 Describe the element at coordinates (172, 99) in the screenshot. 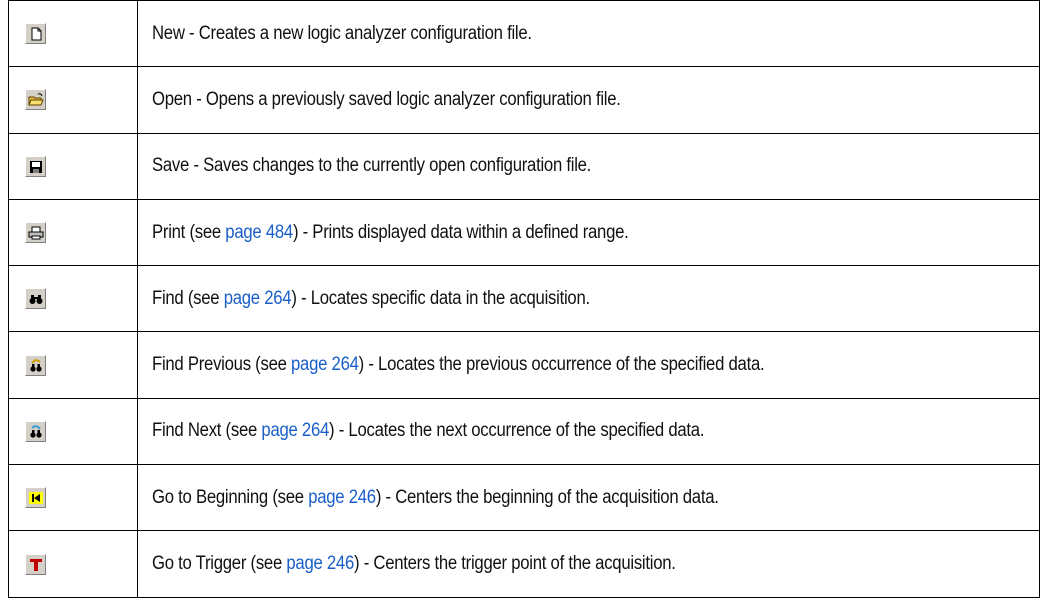

I see `command-name: Open` at that location.